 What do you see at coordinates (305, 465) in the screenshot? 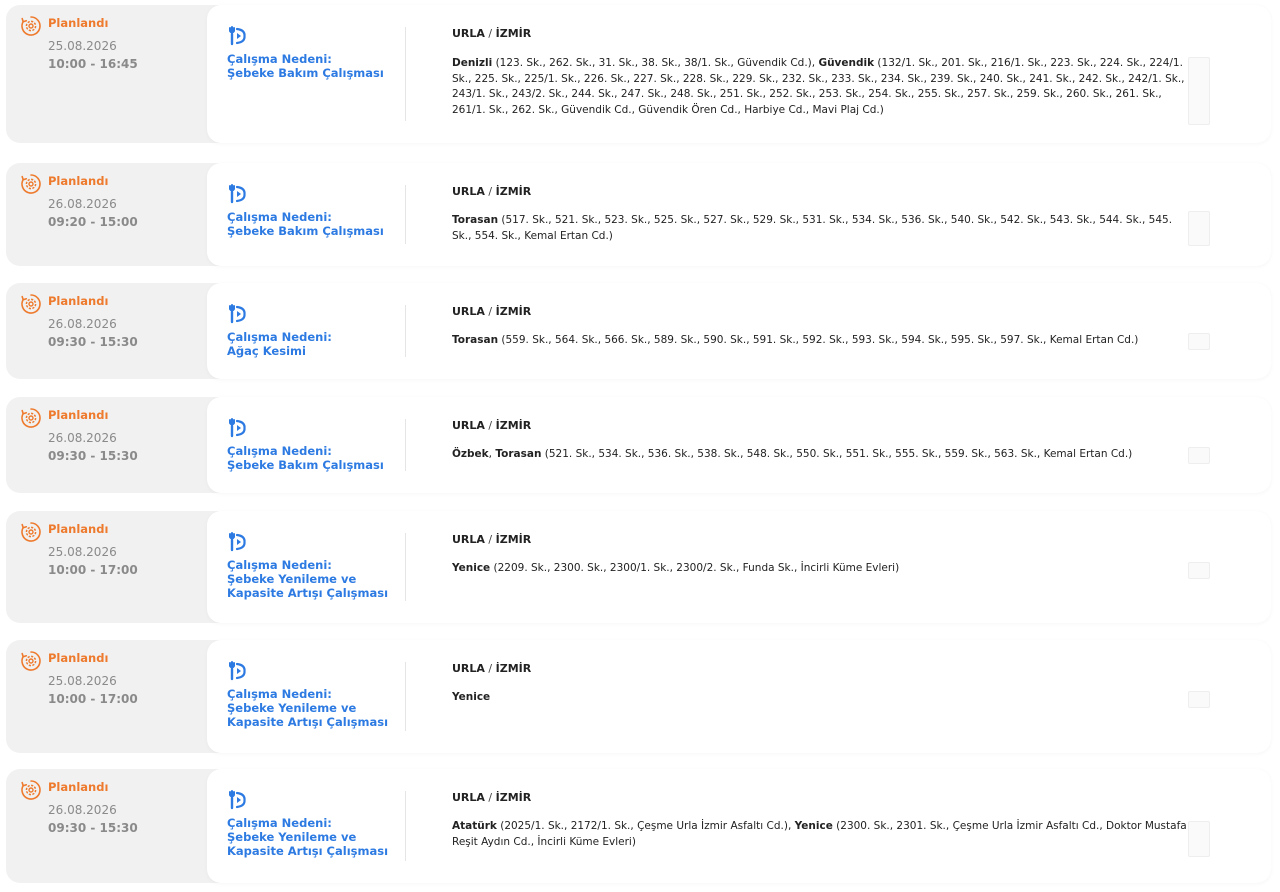
I see `work-reason-value: Şebeke Bakım Çalışması` at bounding box center [305, 465].